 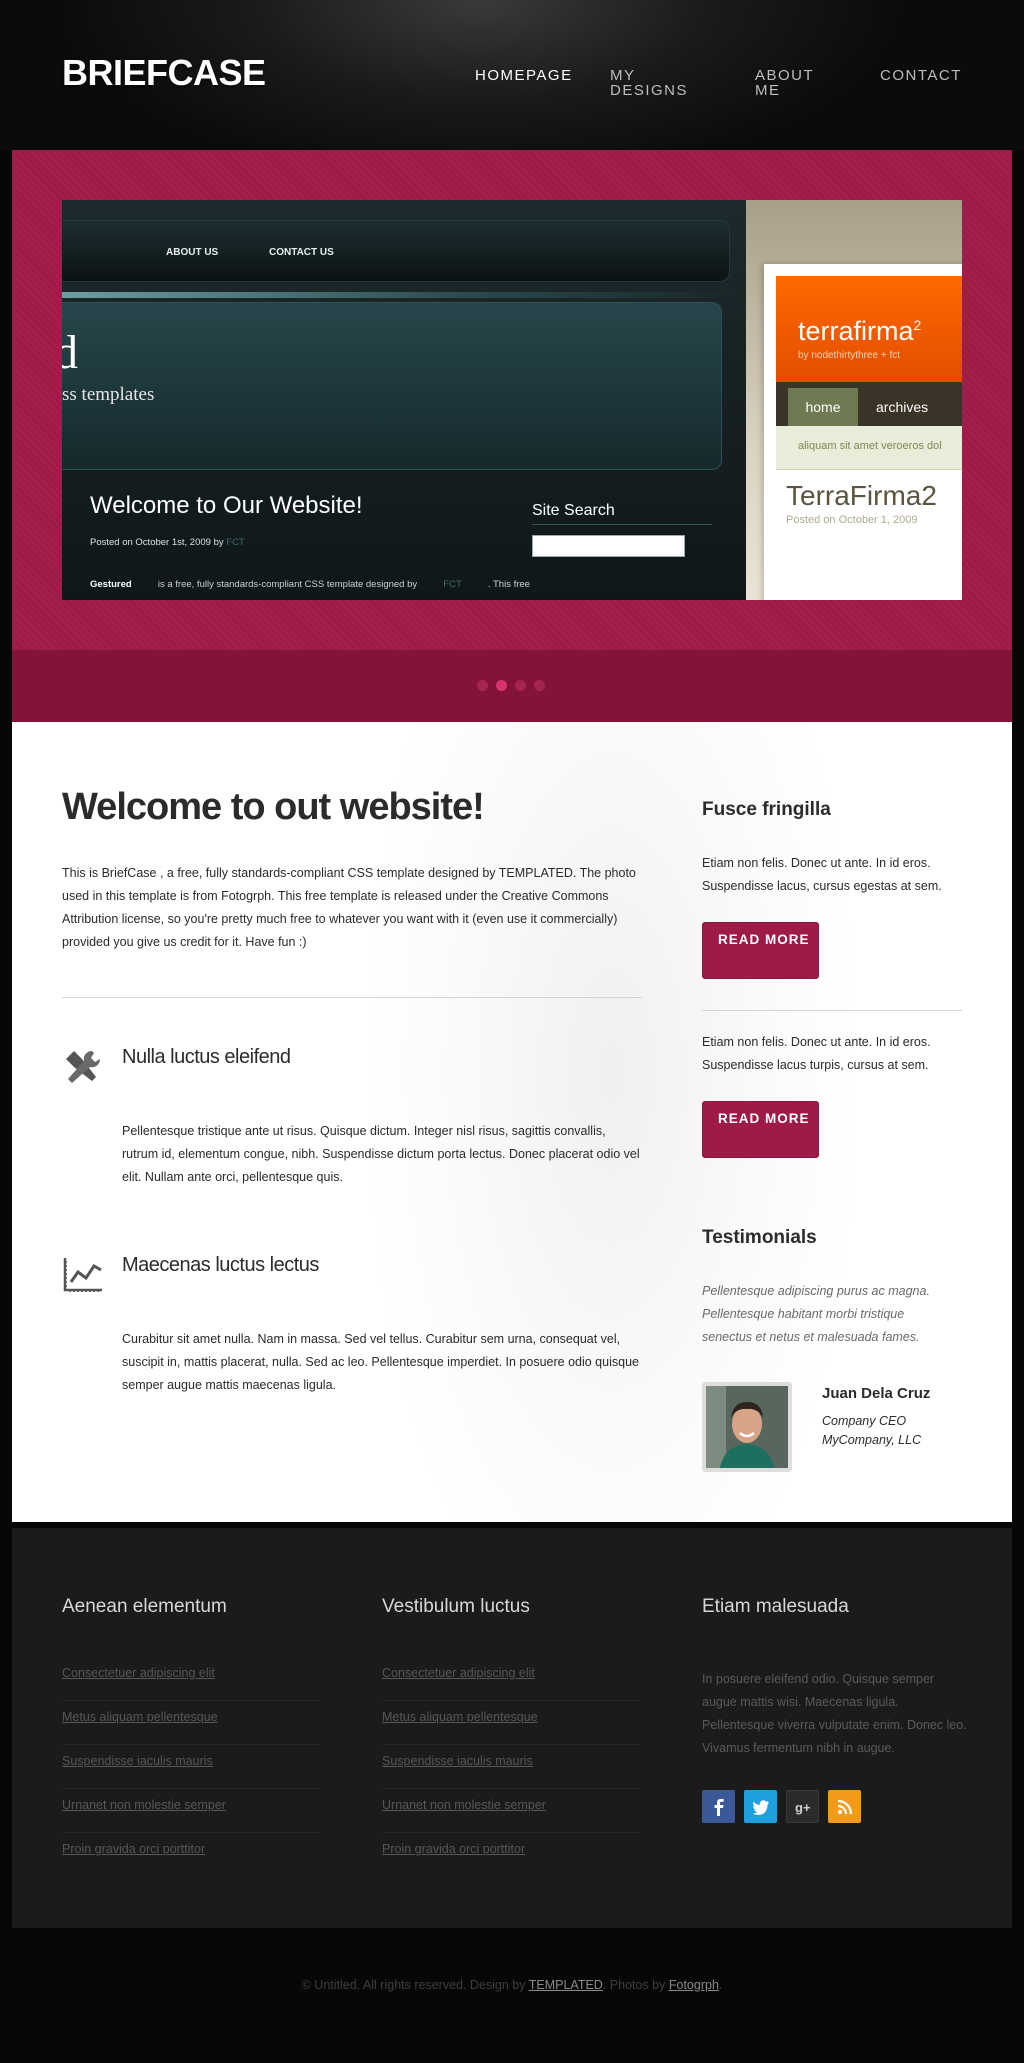 What do you see at coordinates (352, 997) in the screenshot?
I see `content-divider` at bounding box center [352, 997].